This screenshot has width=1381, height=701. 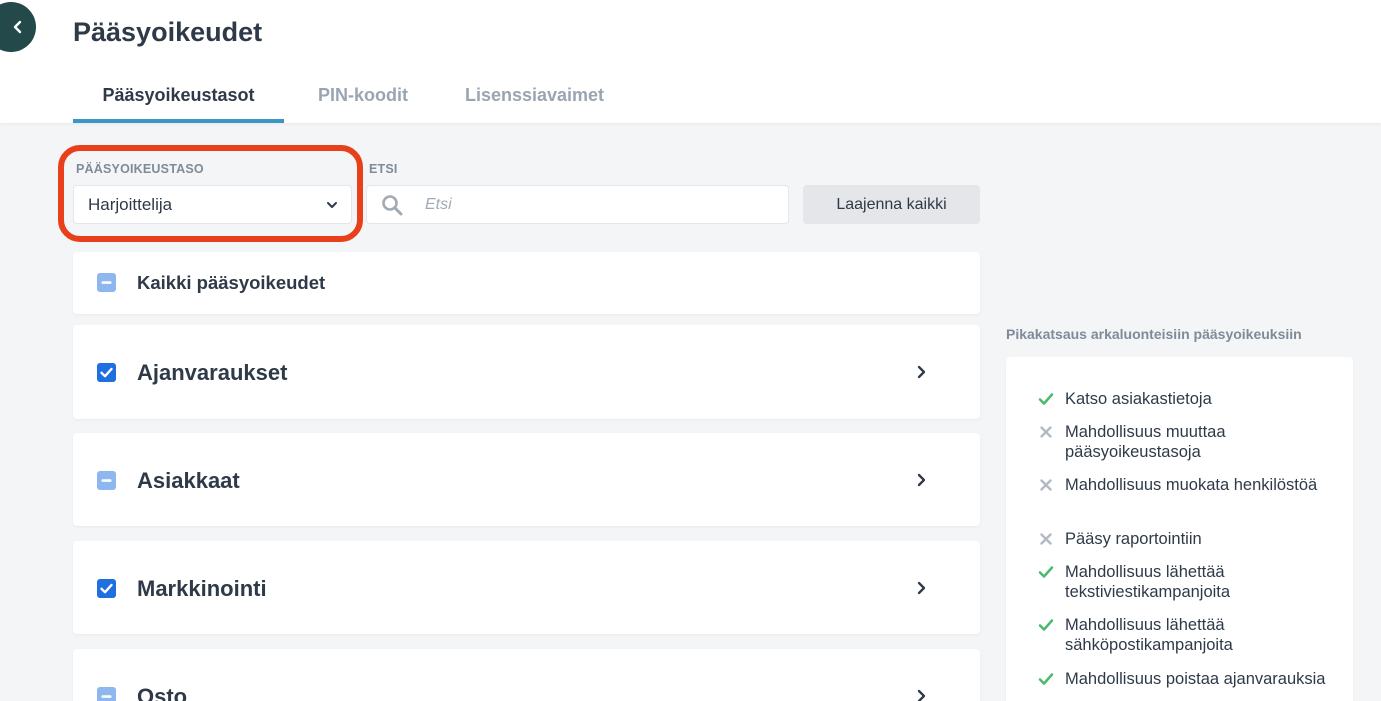 What do you see at coordinates (383, 169) in the screenshot?
I see `search-label: ETSI` at bounding box center [383, 169].